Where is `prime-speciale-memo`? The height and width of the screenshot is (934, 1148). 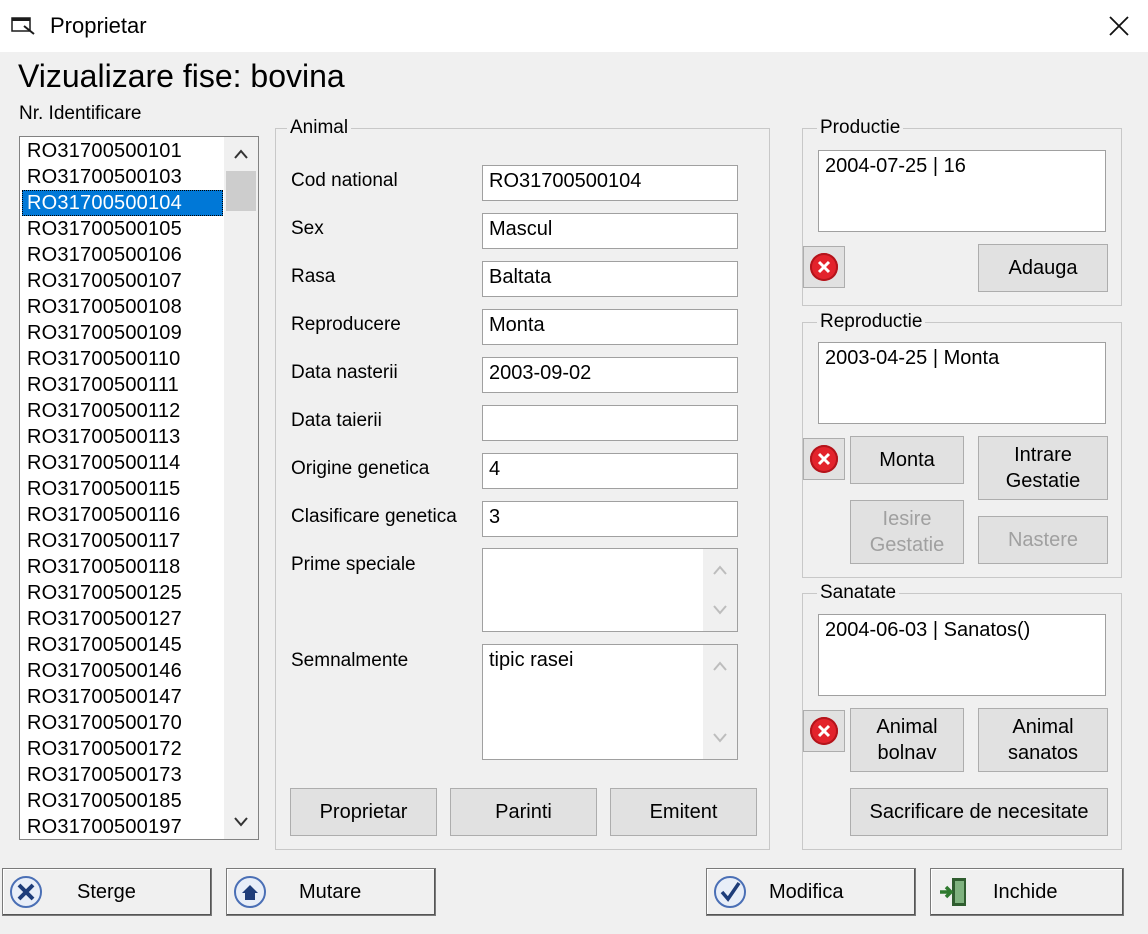
prime-speciale-memo is located at coordinates (610, 590).